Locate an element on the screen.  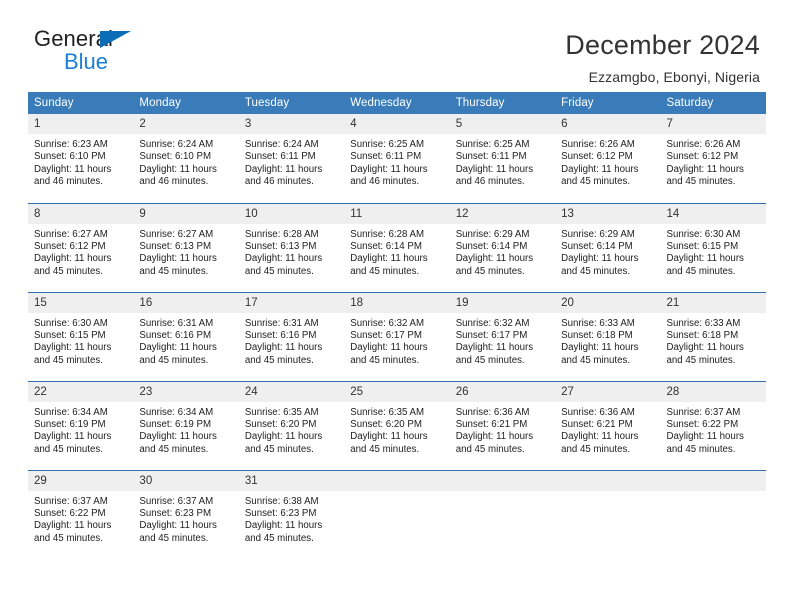
general-blue-logo: General Blue is located at coordinates (109, 55).